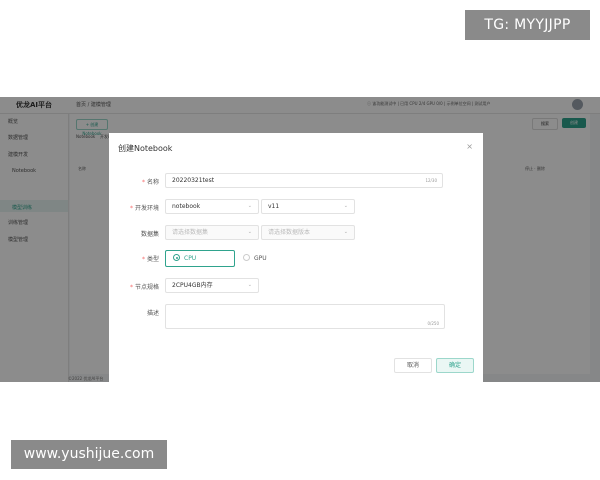 Image resolution: width=600 pixels, height=480 pixels. Describe the element at coordinates (144, 287) in the screenshot. I see `spec-label: * 节点规格` at that location.